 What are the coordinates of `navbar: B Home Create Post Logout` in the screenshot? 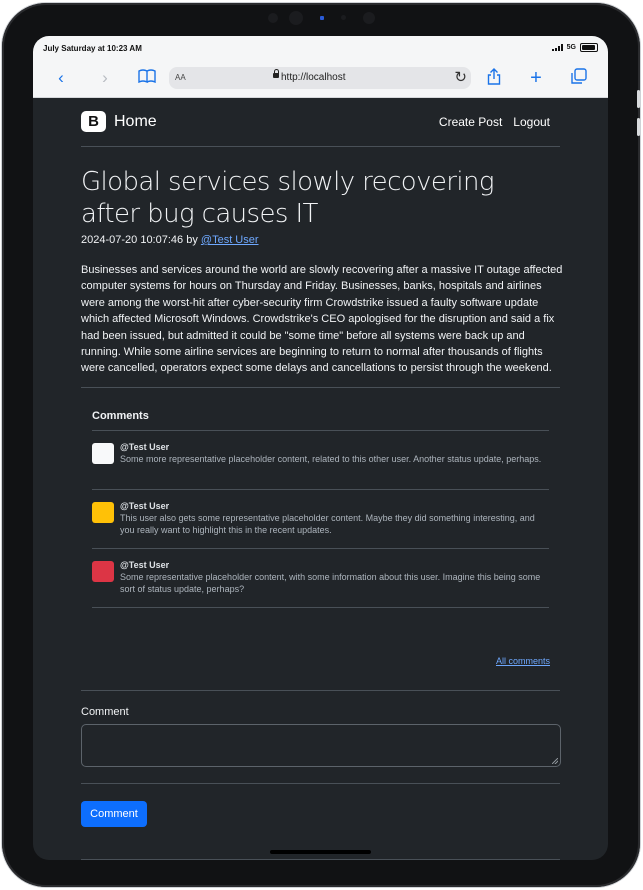 It's located at (320, 122).